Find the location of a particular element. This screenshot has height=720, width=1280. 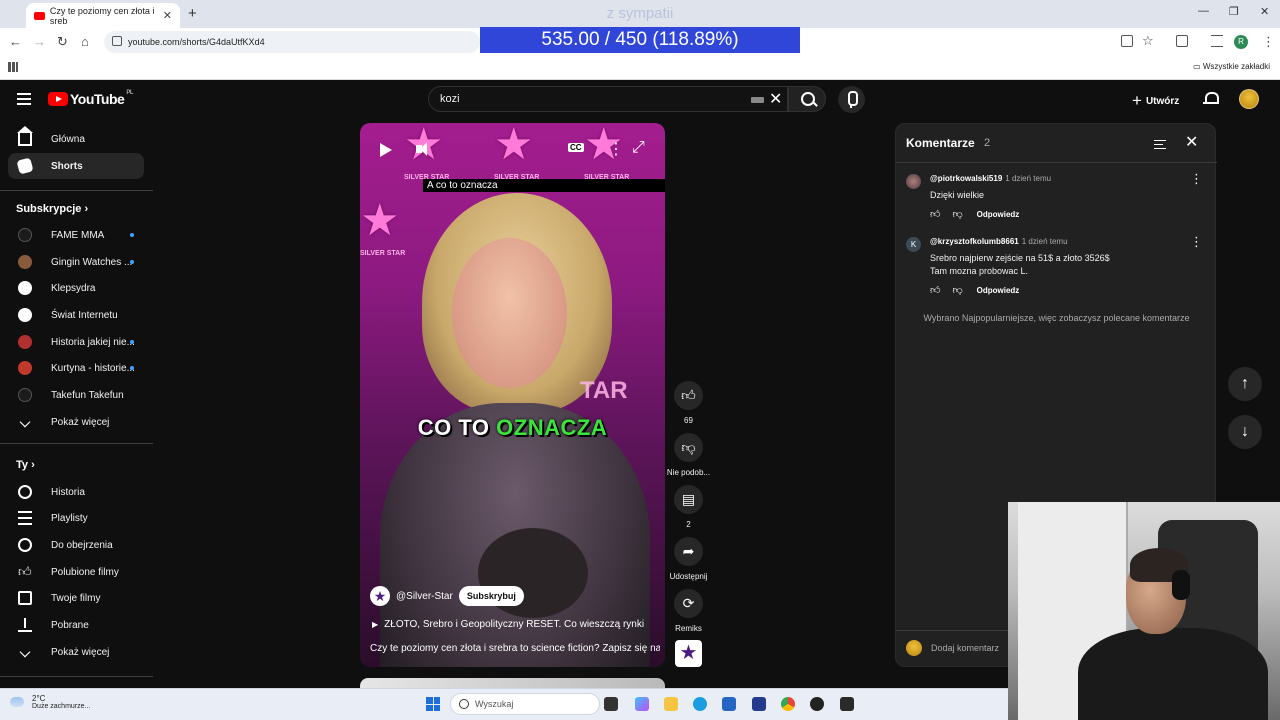

account-avatar is located at coordinates (1249, 99).